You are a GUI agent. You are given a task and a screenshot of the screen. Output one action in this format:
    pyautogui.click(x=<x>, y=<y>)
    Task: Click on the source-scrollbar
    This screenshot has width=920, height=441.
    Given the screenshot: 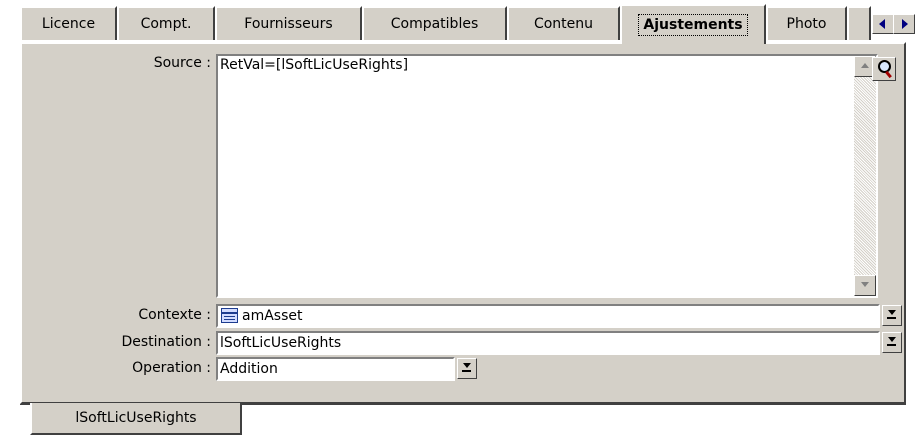 What is the action you would take?
    pyautogui.click(x=865, y=176)
    